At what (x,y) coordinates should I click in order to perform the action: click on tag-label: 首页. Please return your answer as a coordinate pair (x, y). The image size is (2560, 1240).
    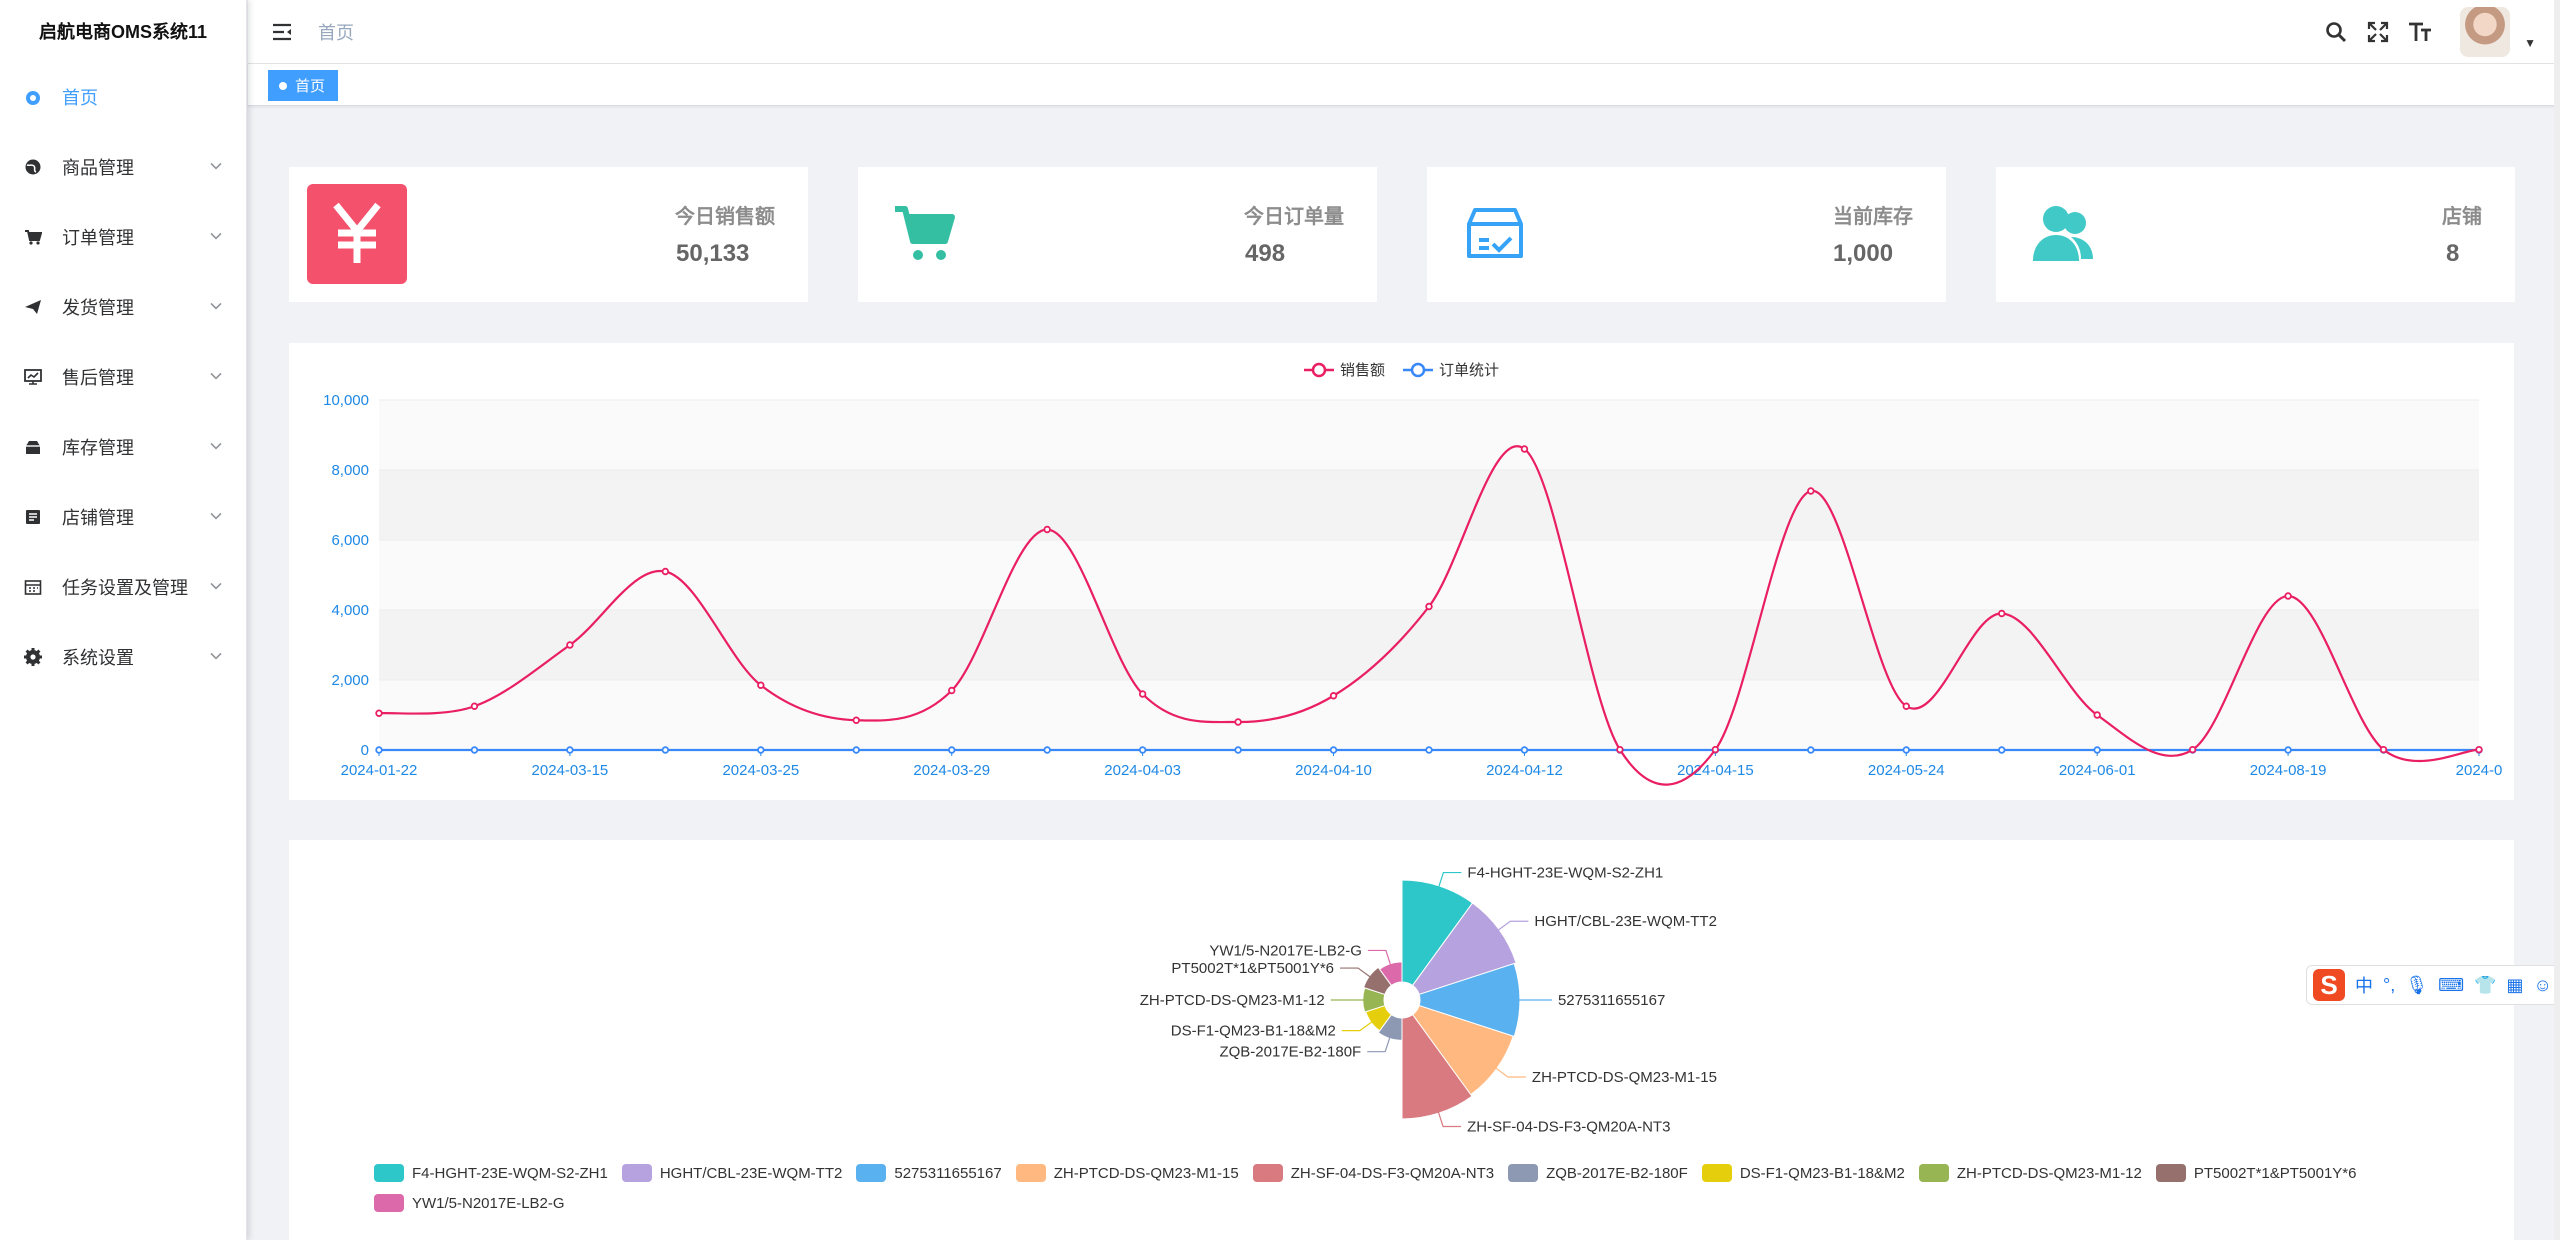
    Looking at the image, I should click on (310, 86).